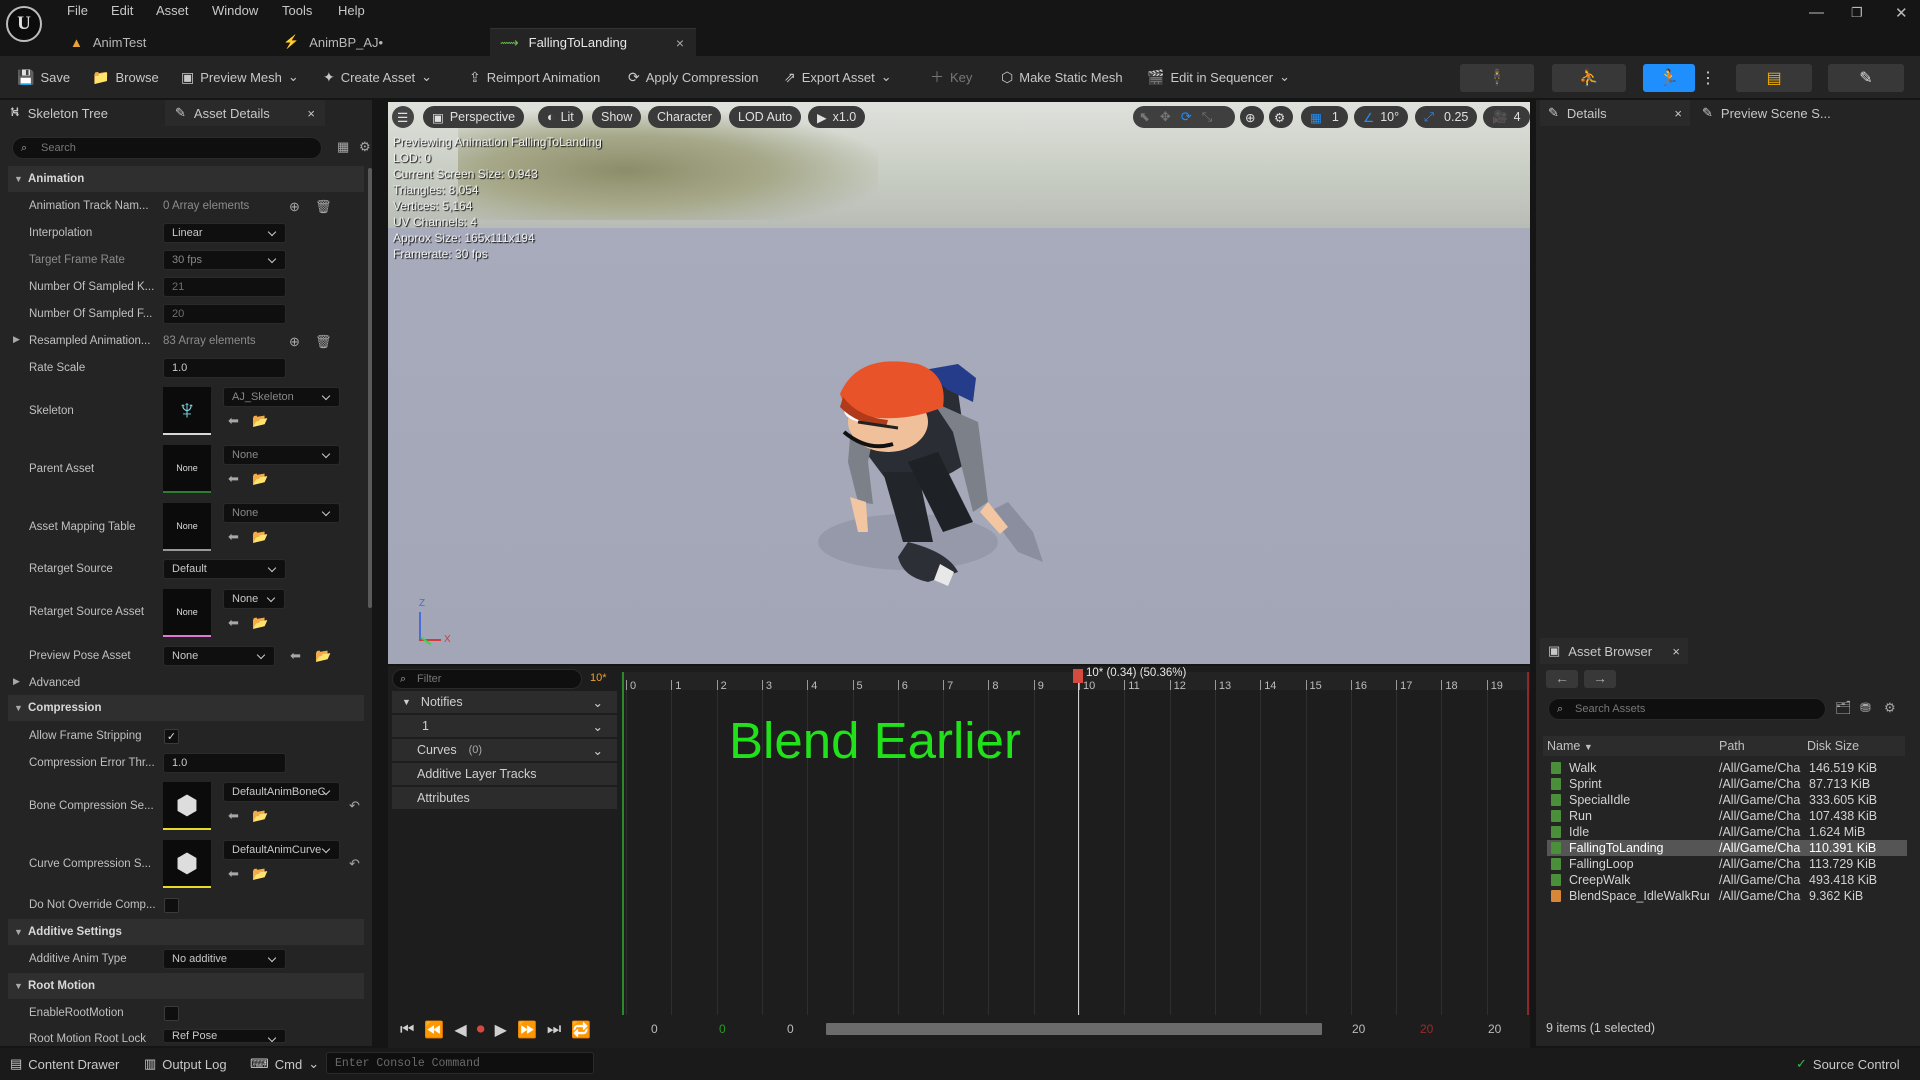  I want to click on select-arrow-icon: ⬉, so click(1144, 117).